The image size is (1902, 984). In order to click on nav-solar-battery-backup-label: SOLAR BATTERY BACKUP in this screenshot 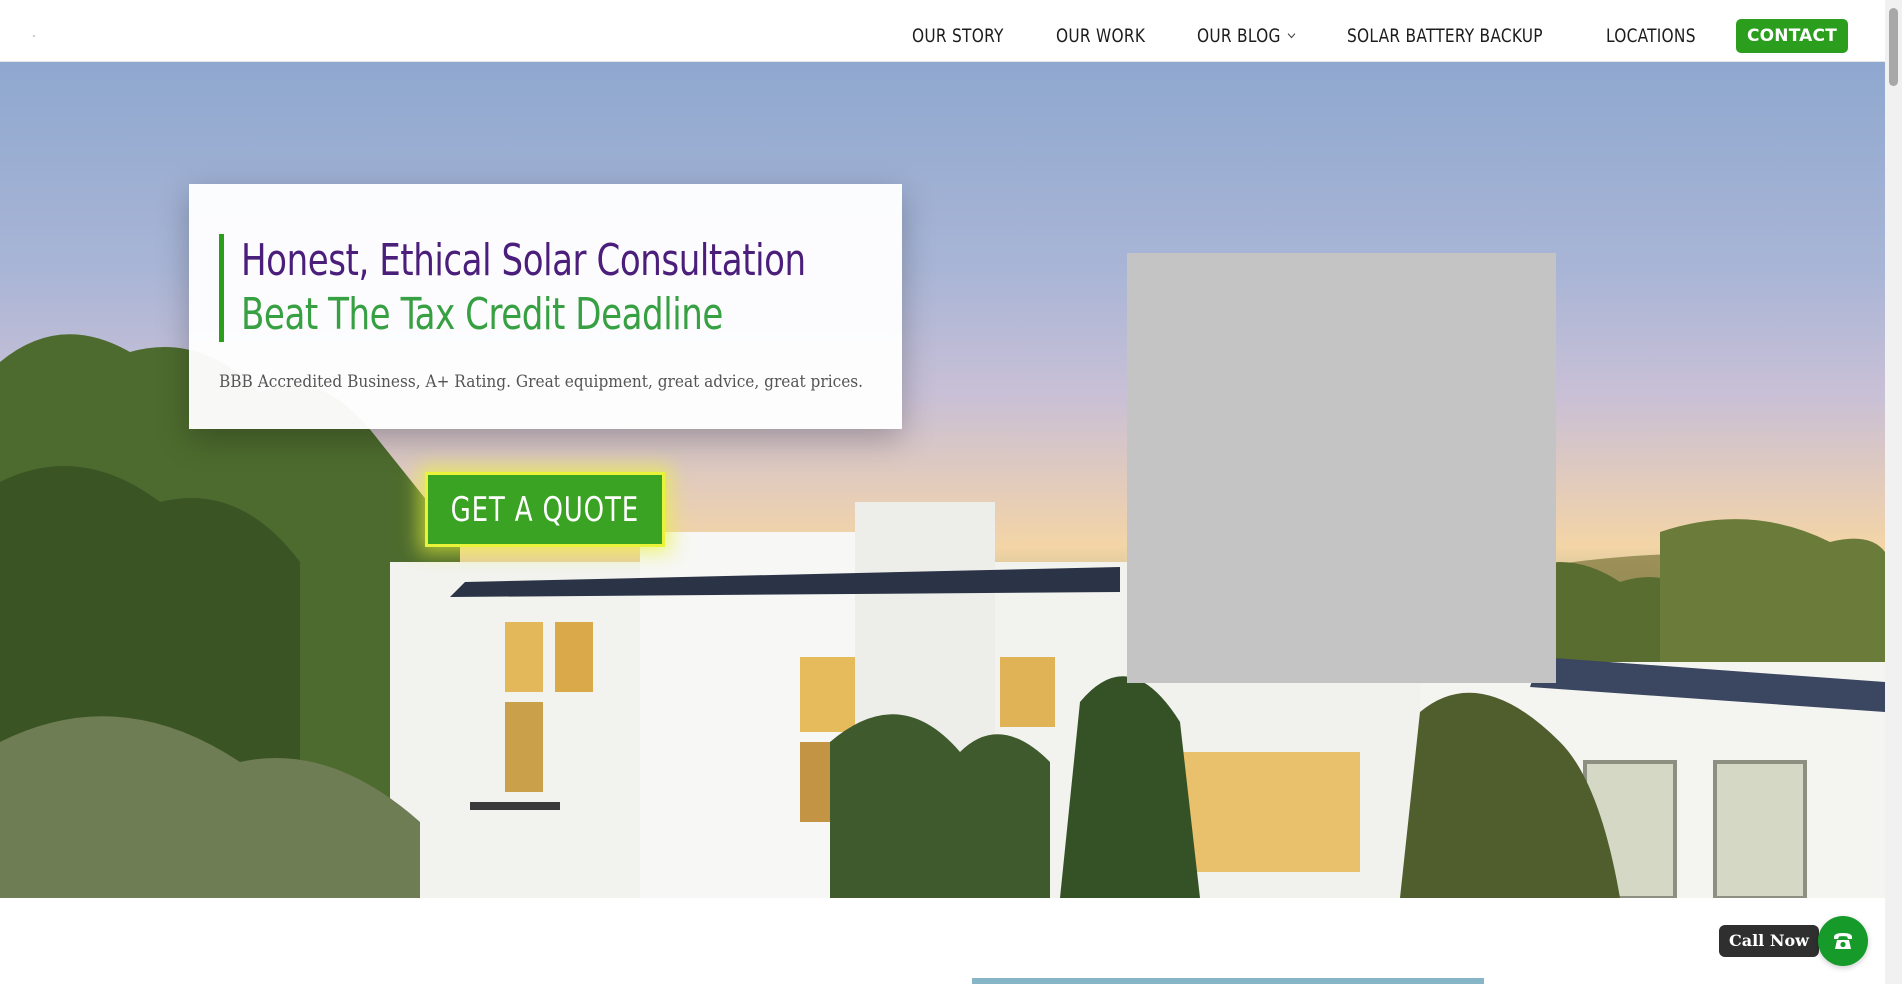, I will do `click(1444, 36)`.